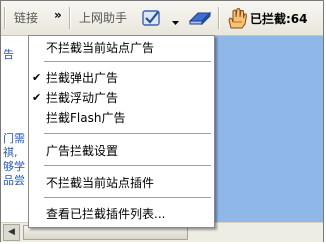  I want to click on web-assistant-label: 上网助手, so click(103, 18).